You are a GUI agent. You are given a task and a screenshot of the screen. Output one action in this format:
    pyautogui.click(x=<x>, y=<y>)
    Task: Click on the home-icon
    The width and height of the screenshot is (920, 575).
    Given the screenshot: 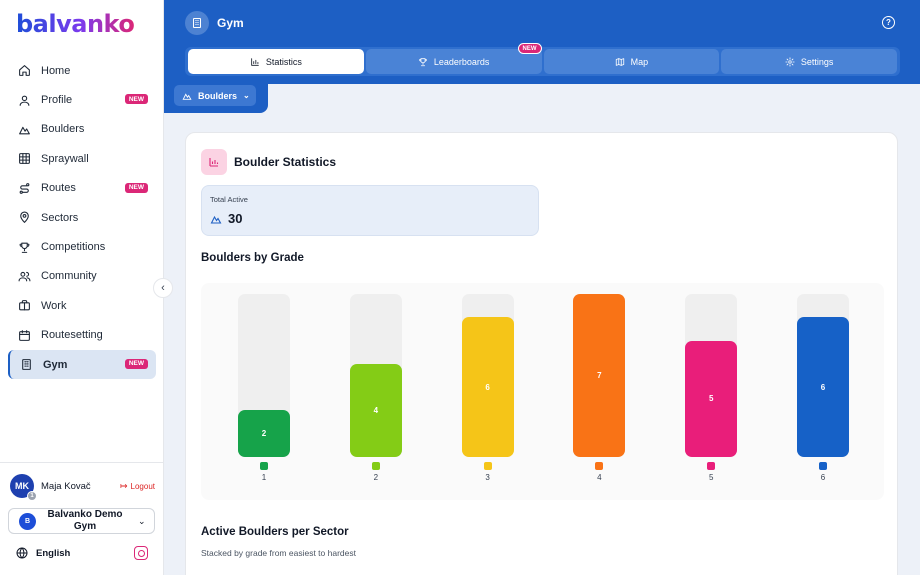 What is the action you would take?
    pyautogui.click(x=24, y=70)
    